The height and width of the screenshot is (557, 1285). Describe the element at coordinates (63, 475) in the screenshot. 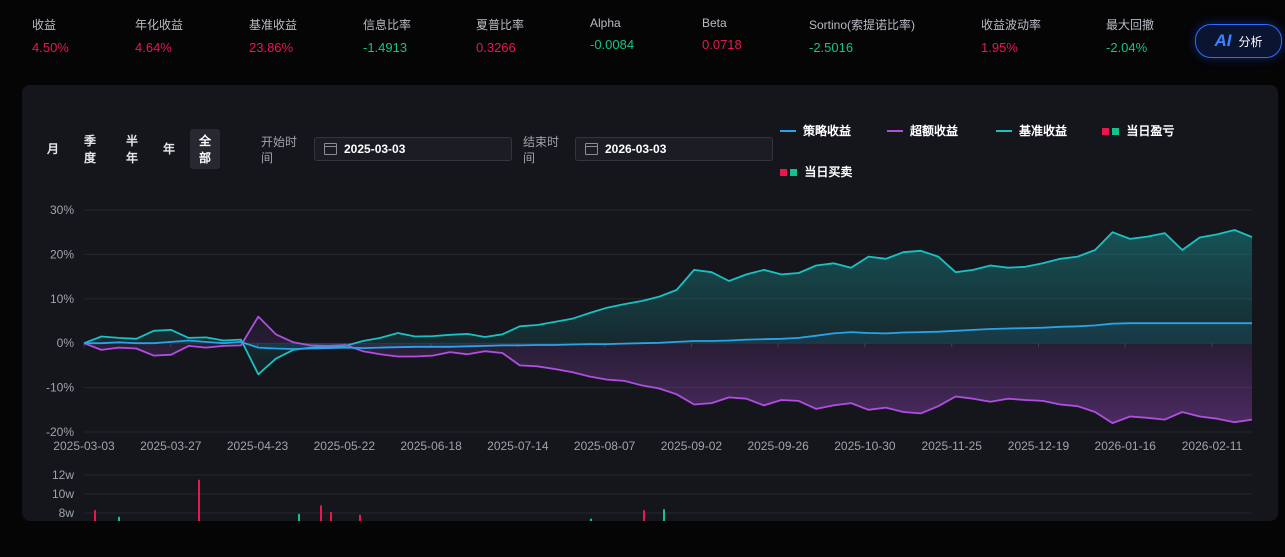

I see `bar-y-tick-label: 12w` at that location.